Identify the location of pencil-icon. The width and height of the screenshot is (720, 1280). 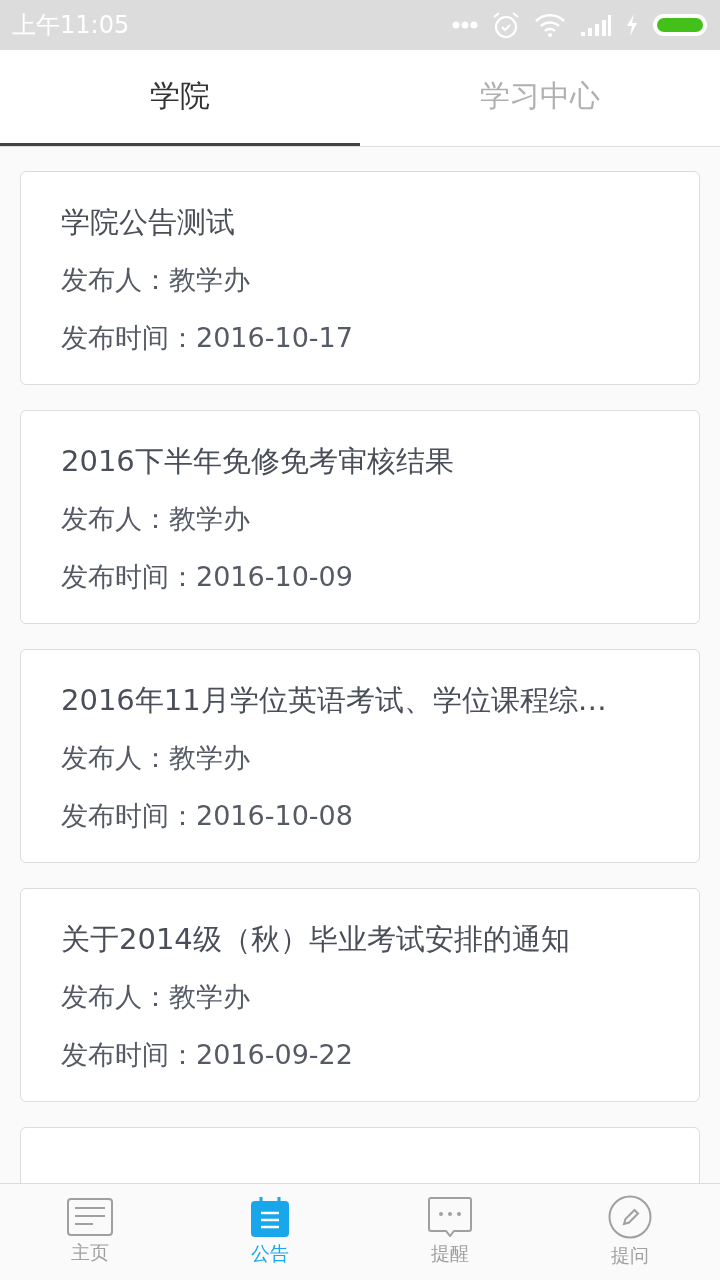
(630, 1217).